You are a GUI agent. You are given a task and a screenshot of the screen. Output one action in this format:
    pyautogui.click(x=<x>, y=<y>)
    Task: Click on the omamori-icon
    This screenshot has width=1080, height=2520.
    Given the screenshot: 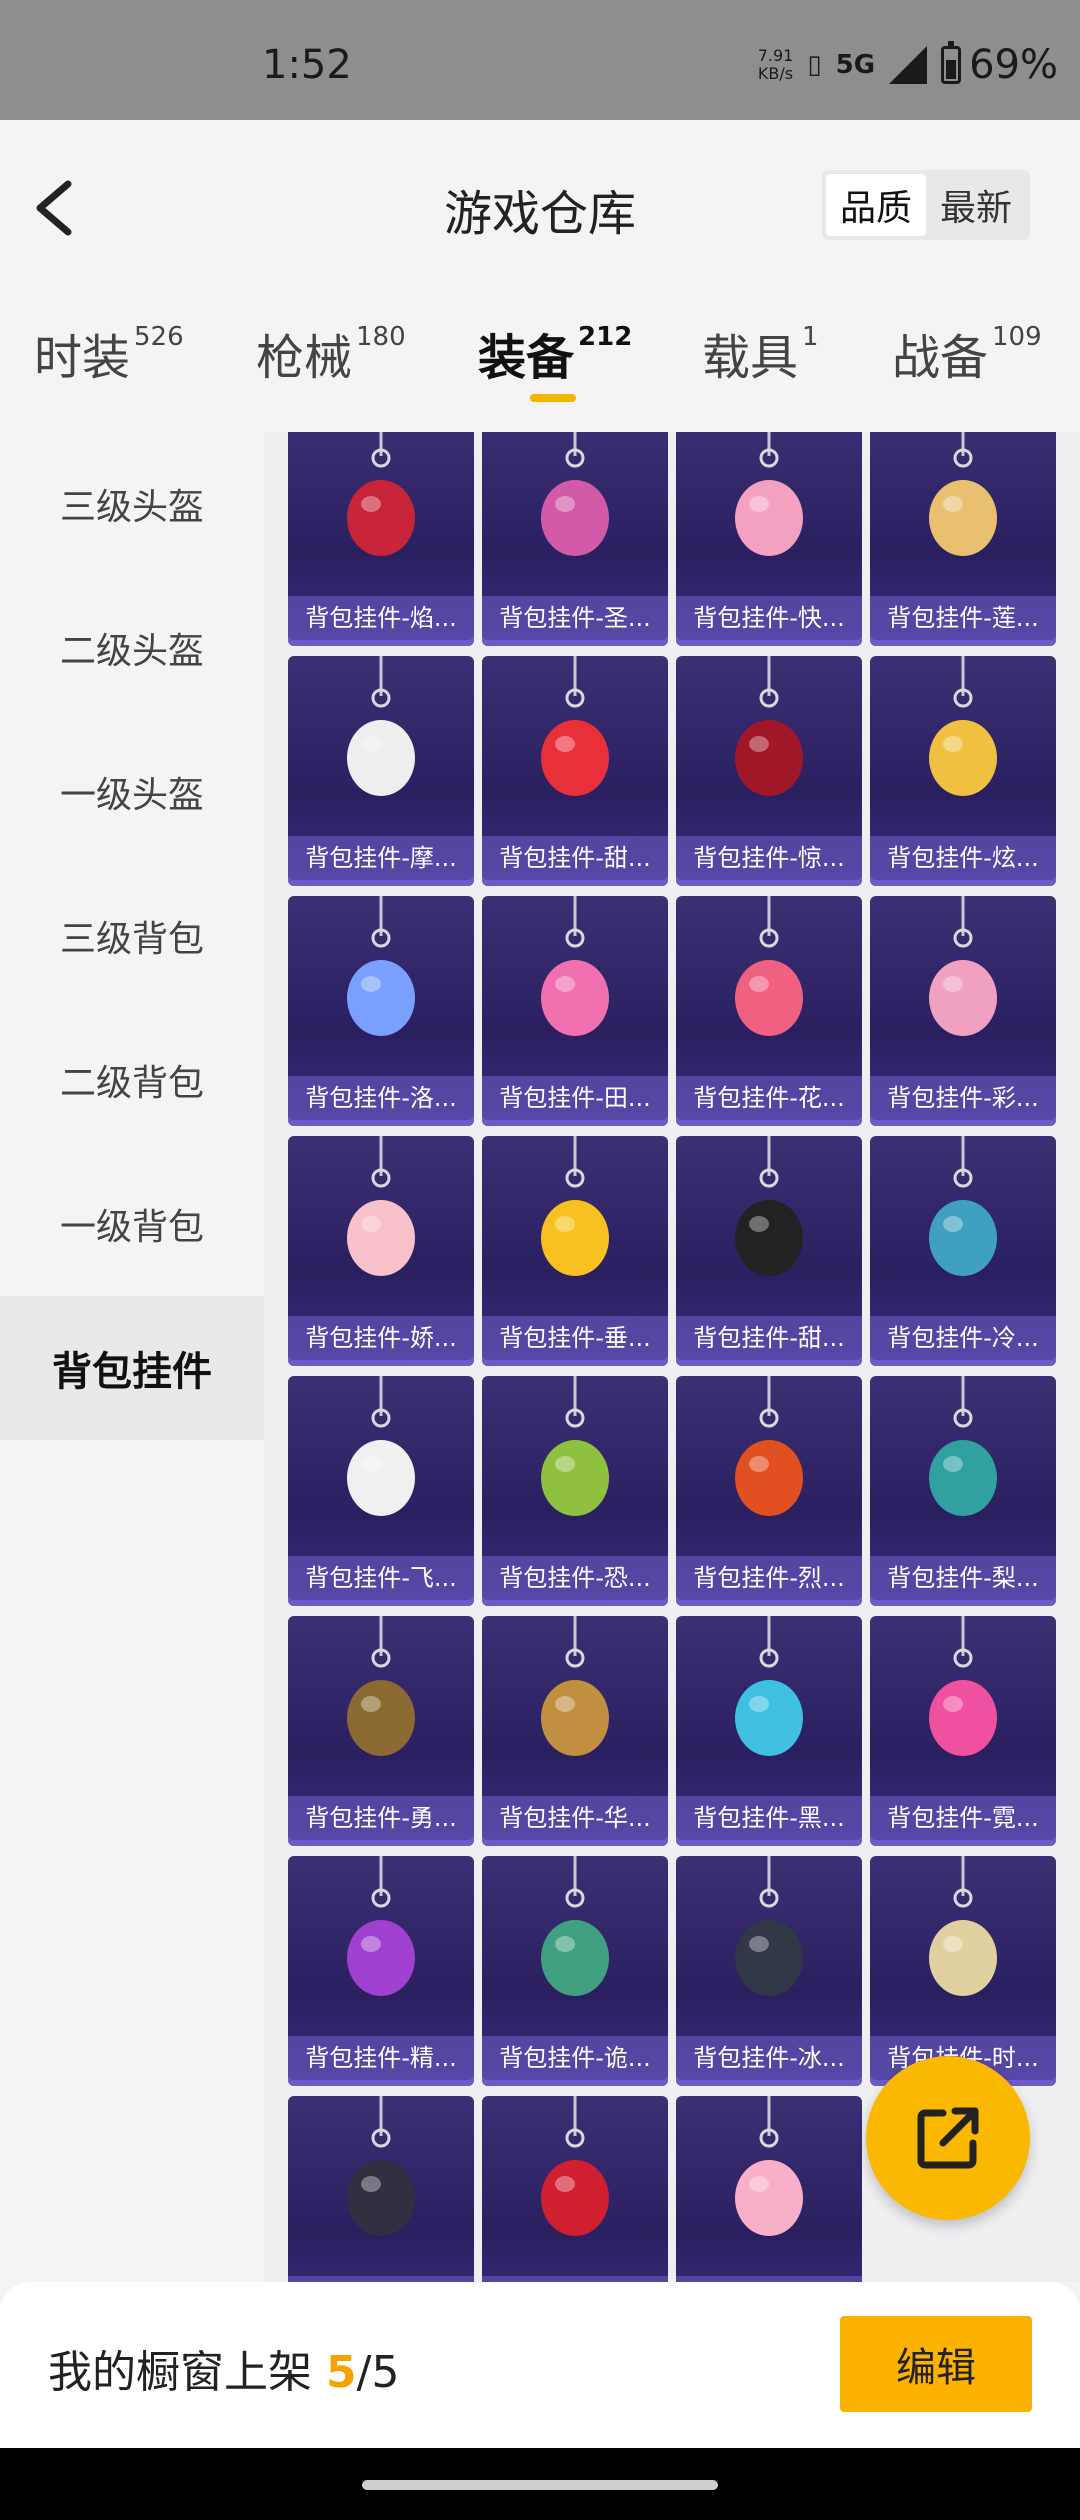 What is the action you would take?
    pyautogui.click(x=769, y=983)
    